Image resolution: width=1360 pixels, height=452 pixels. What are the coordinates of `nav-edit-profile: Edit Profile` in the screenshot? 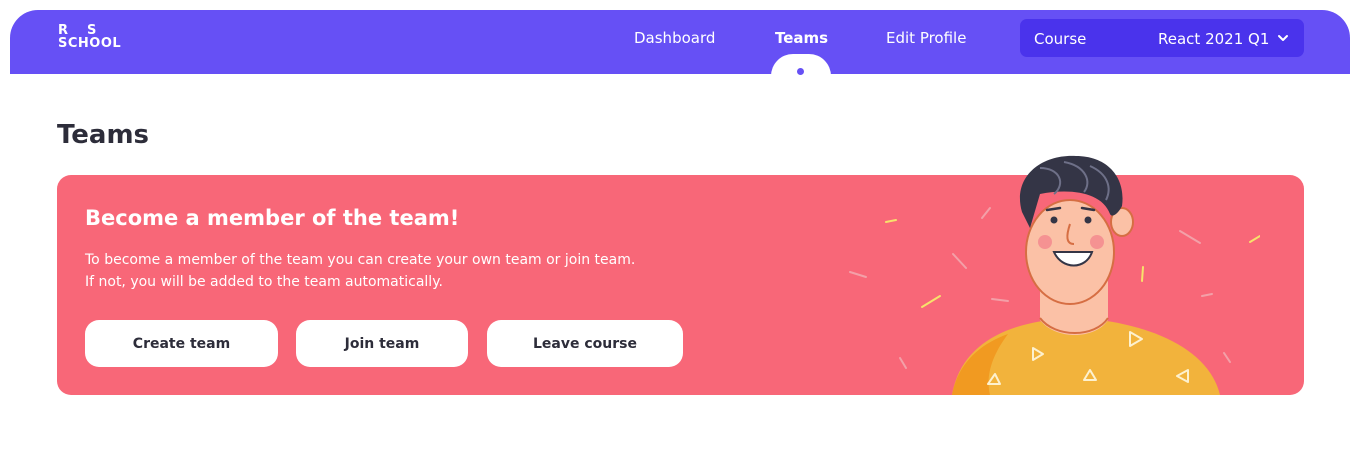 It's located at (926, 38).